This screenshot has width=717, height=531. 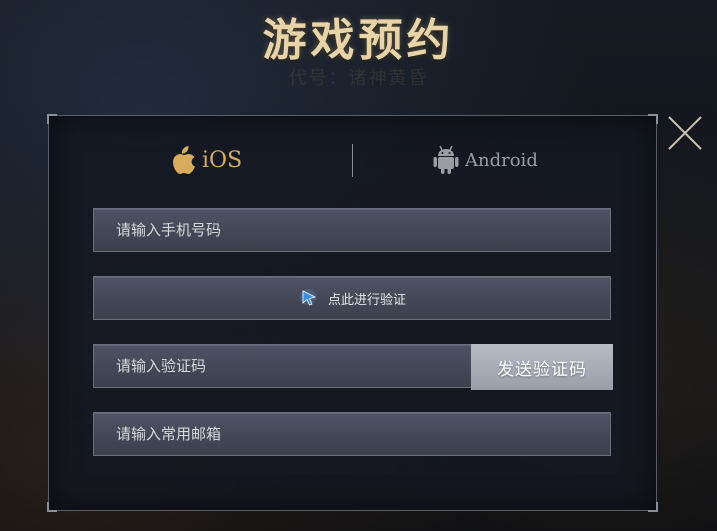 What do you see at coordinates (352, 160) in the screenshot?
I see `tab-divider` at bounding box center [352, 160].